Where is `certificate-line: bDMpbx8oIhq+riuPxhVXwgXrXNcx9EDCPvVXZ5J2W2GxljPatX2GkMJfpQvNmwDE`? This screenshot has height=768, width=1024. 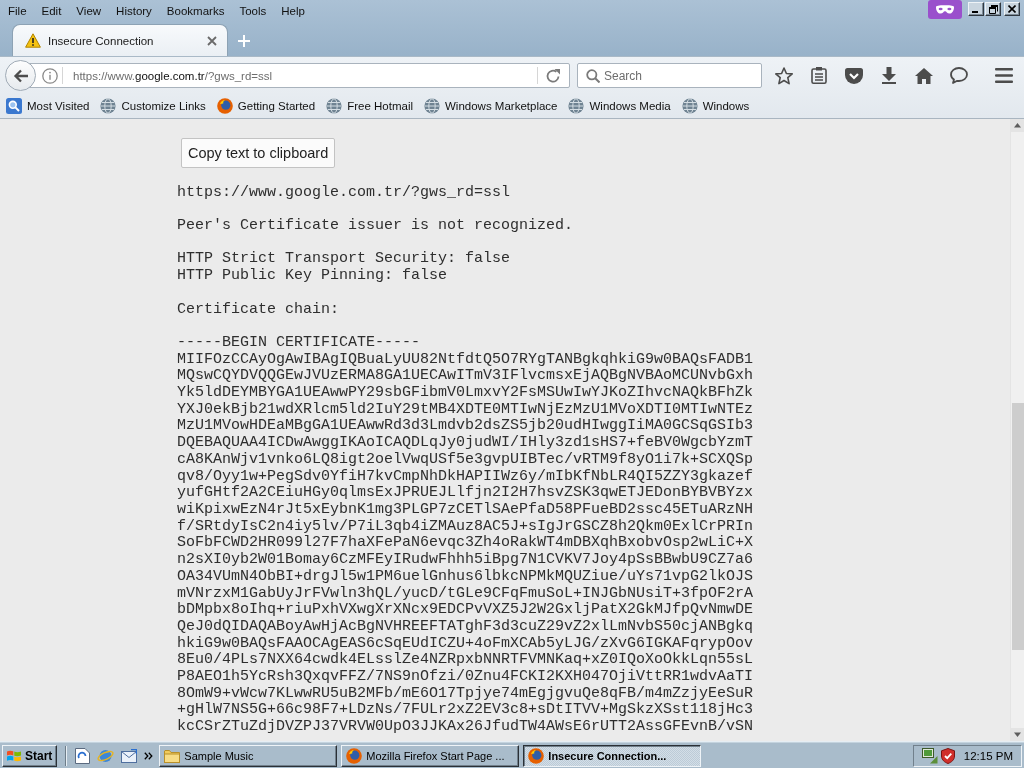
certificate-line: bDMpbx8oIhq+riuPxhVXwgXrXNcx9EDCPvVXZ5J2W2GxljPatX2GkMJfpQvNmwDE is located at coordinates (465, 610).